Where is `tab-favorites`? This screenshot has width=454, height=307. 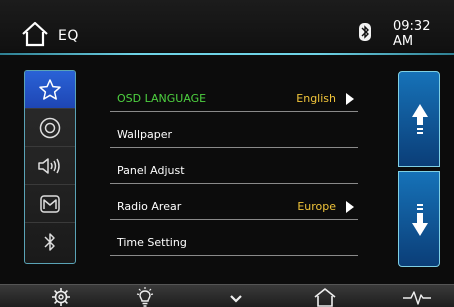
tab-favorites is located at coordinates (50, 90).